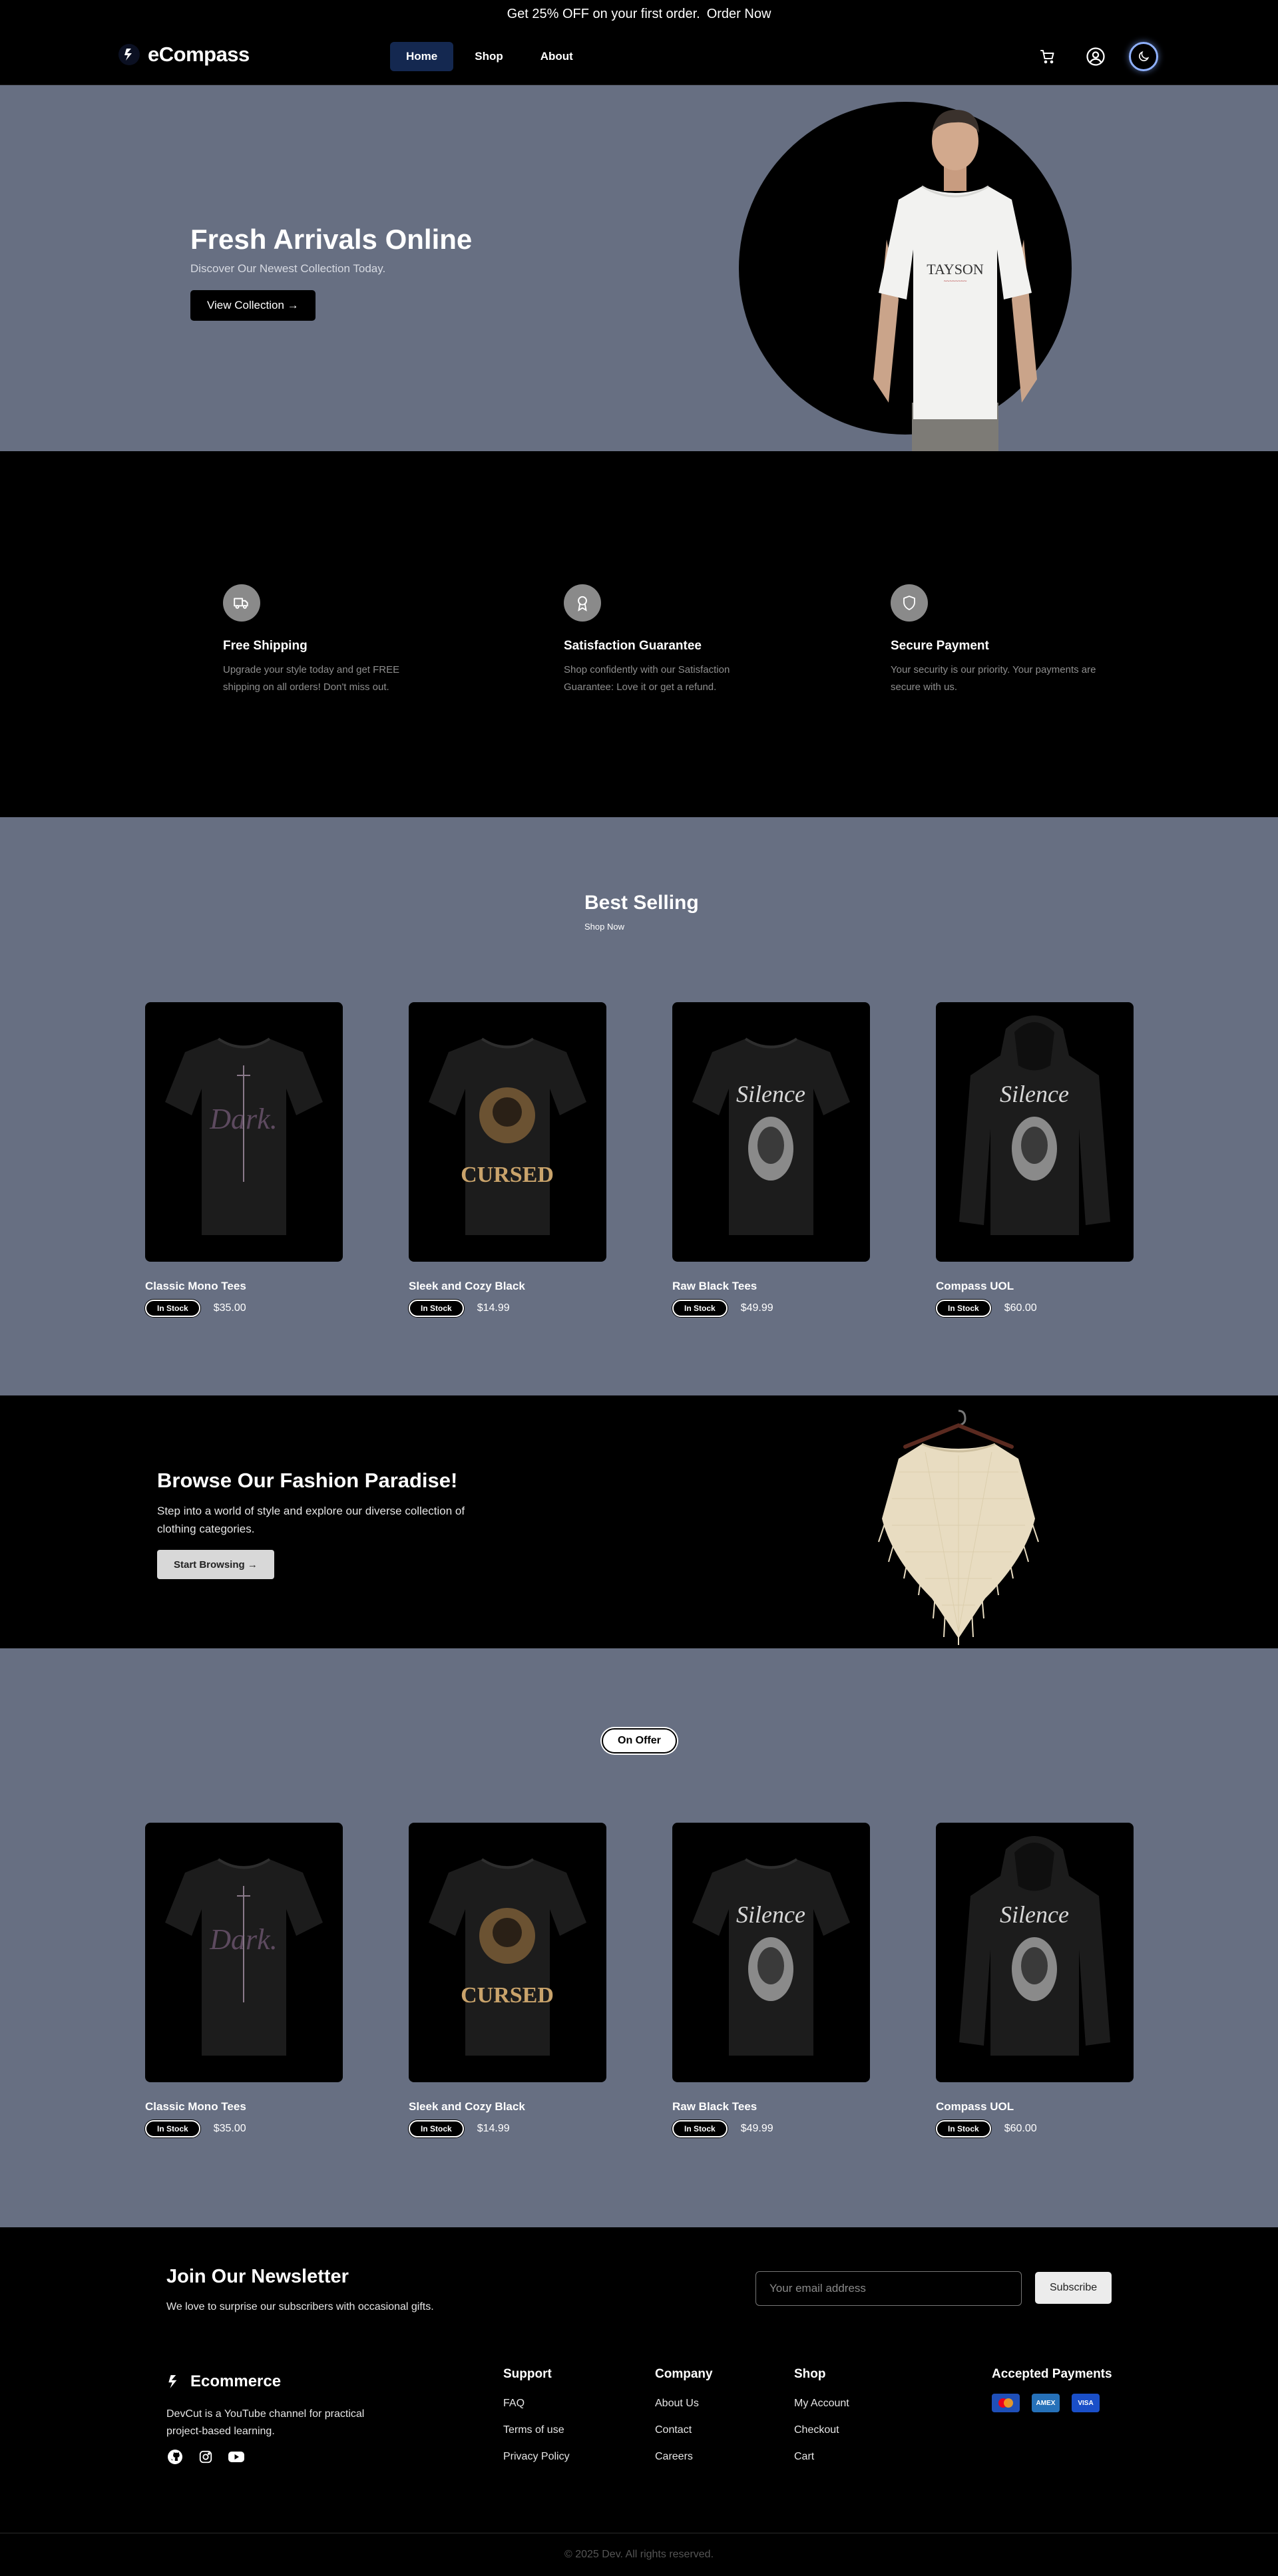 The width and height of the screenshot is (1278, 2576). Describe the element at coordinates (1046, 2403) in the screenshot. I see `amex-icon: AMEX` at that location.